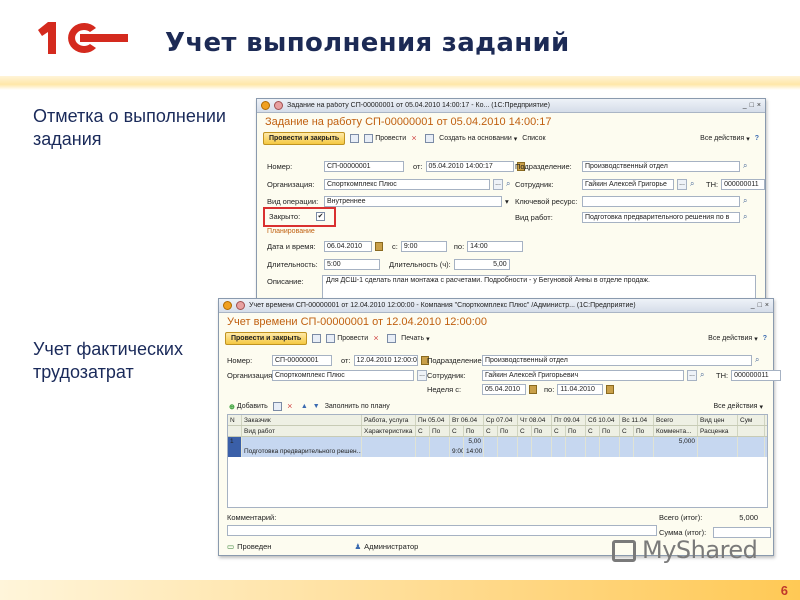 The image size is (800, 600). Describe the element at coordinates (457, 452) in the screenshot. I see `table-cell: 9:00` at that location.